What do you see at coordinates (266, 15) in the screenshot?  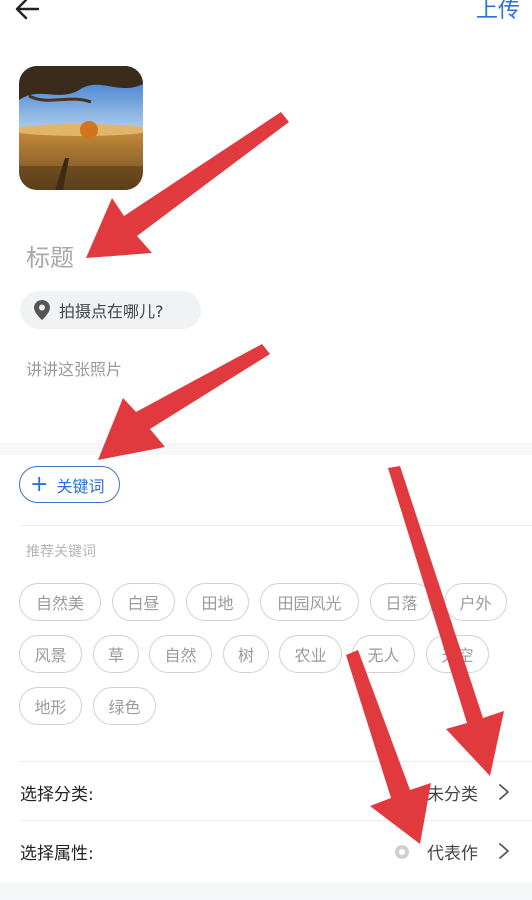 I see `top-bar: 上传` at bounding box center [266, 15].